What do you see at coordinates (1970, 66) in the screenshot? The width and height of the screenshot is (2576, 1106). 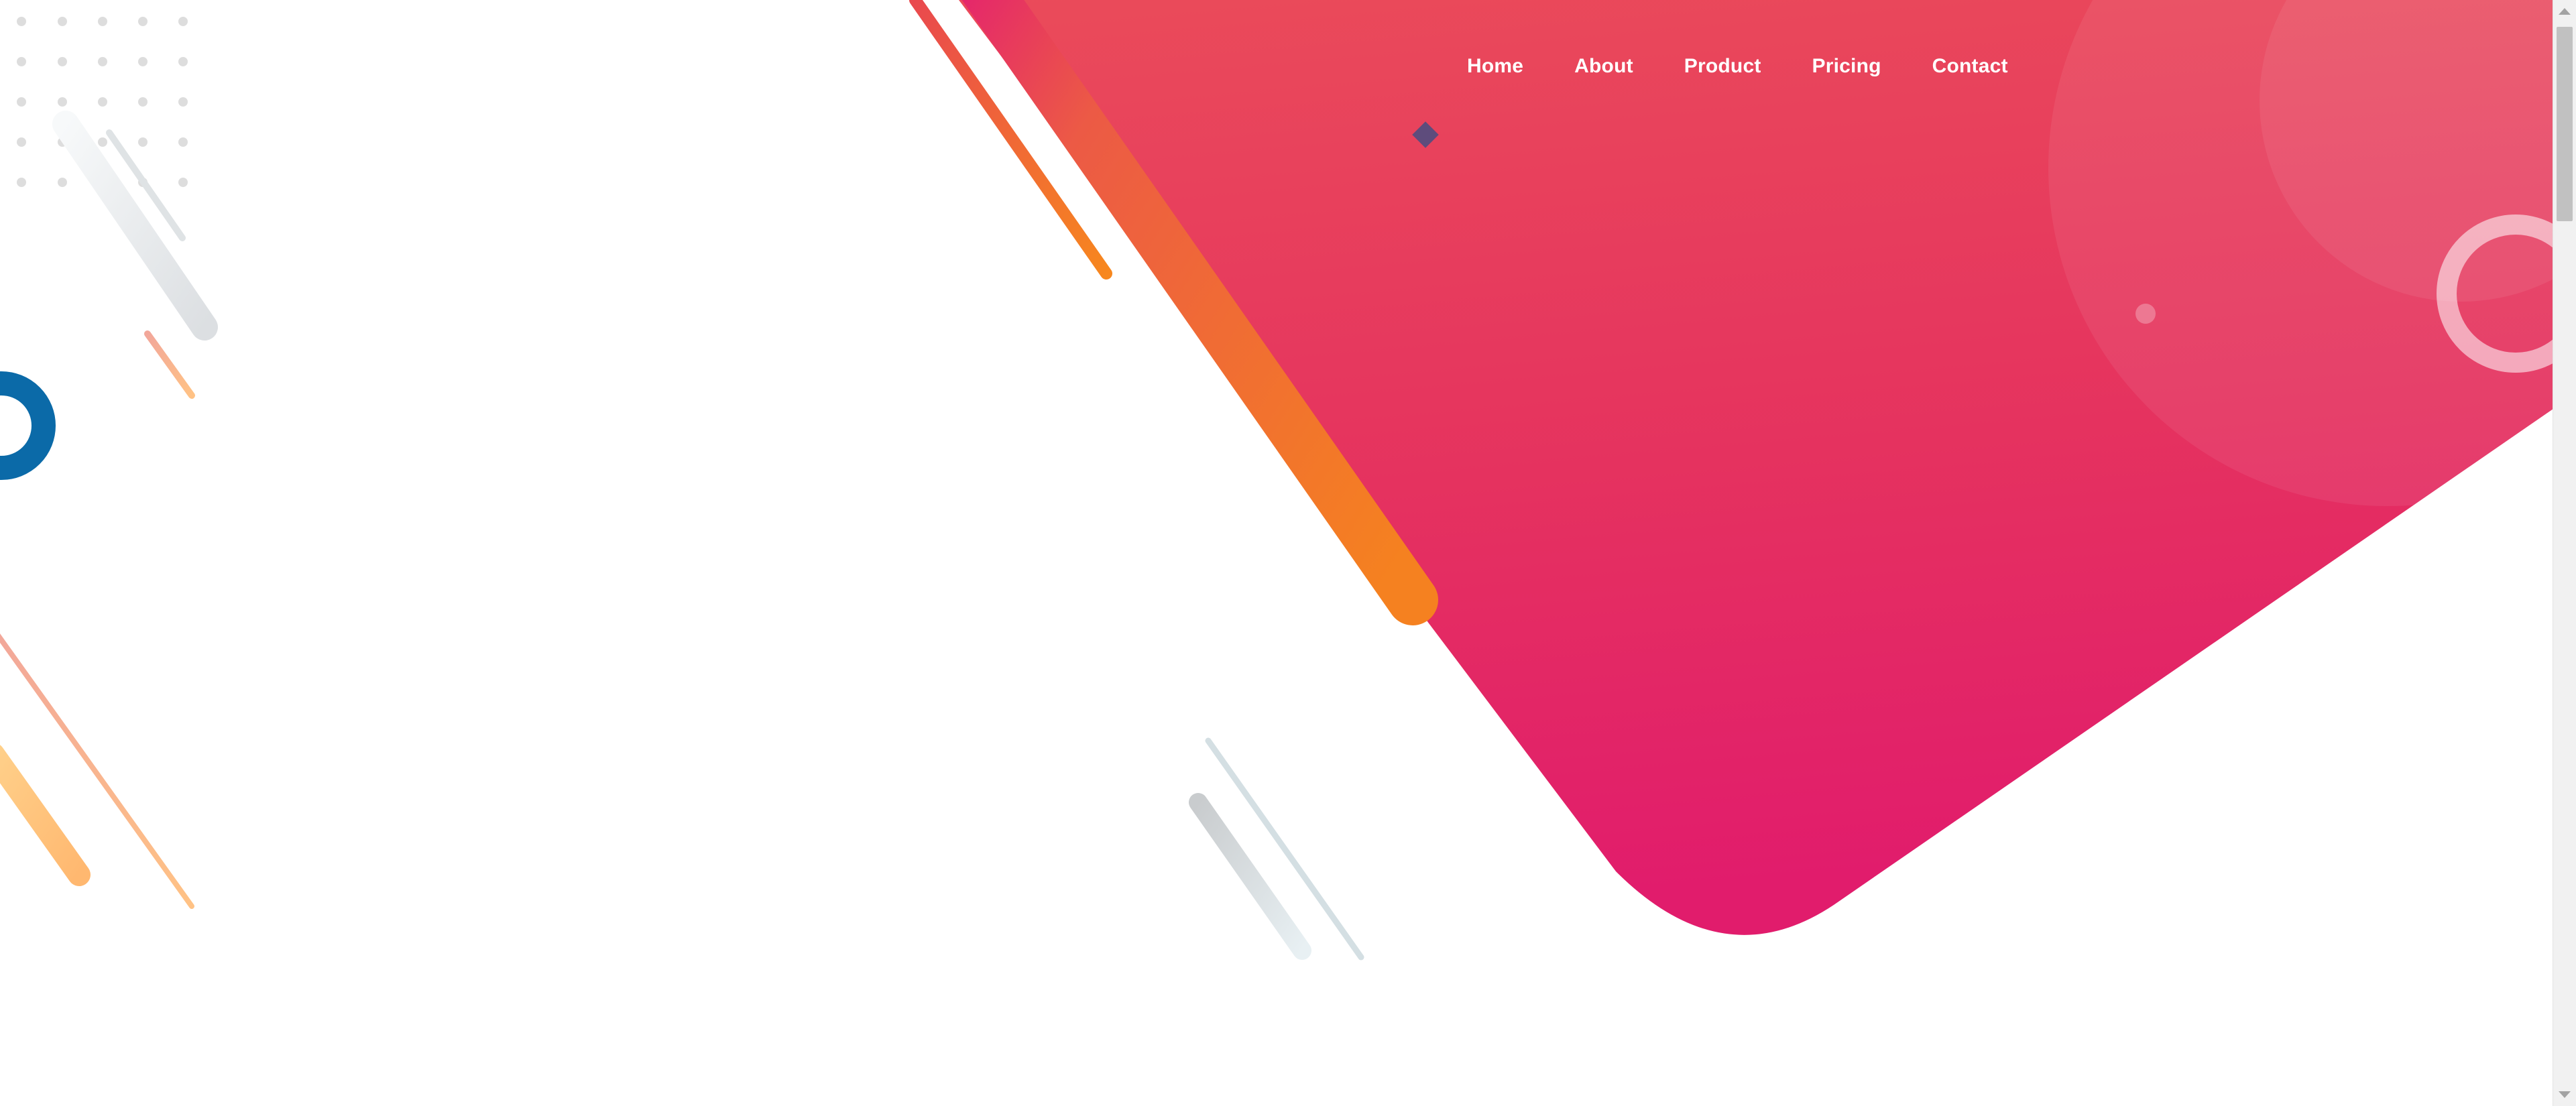 I see `nav-contact-link: Contact` at bounding box center [1970, 66].